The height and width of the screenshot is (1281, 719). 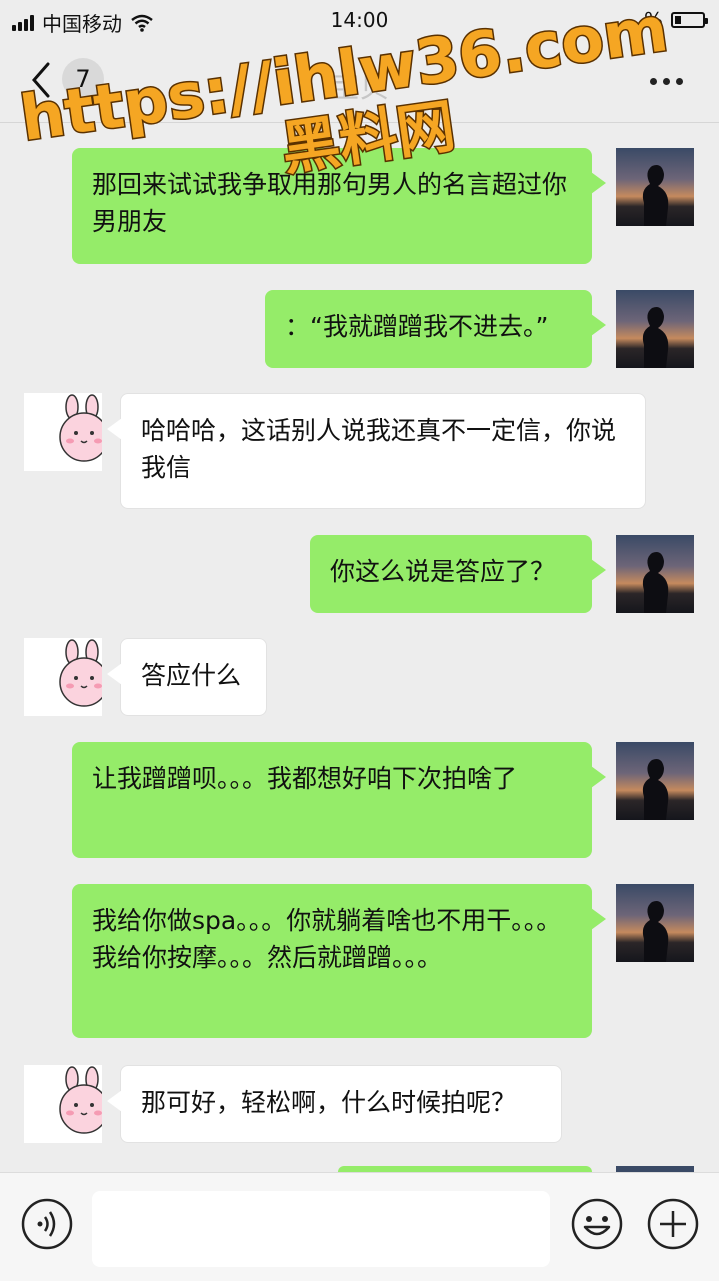 I want to click on message-bubble-sent: 你这么说是答应了？, so click(x=458, y=574).